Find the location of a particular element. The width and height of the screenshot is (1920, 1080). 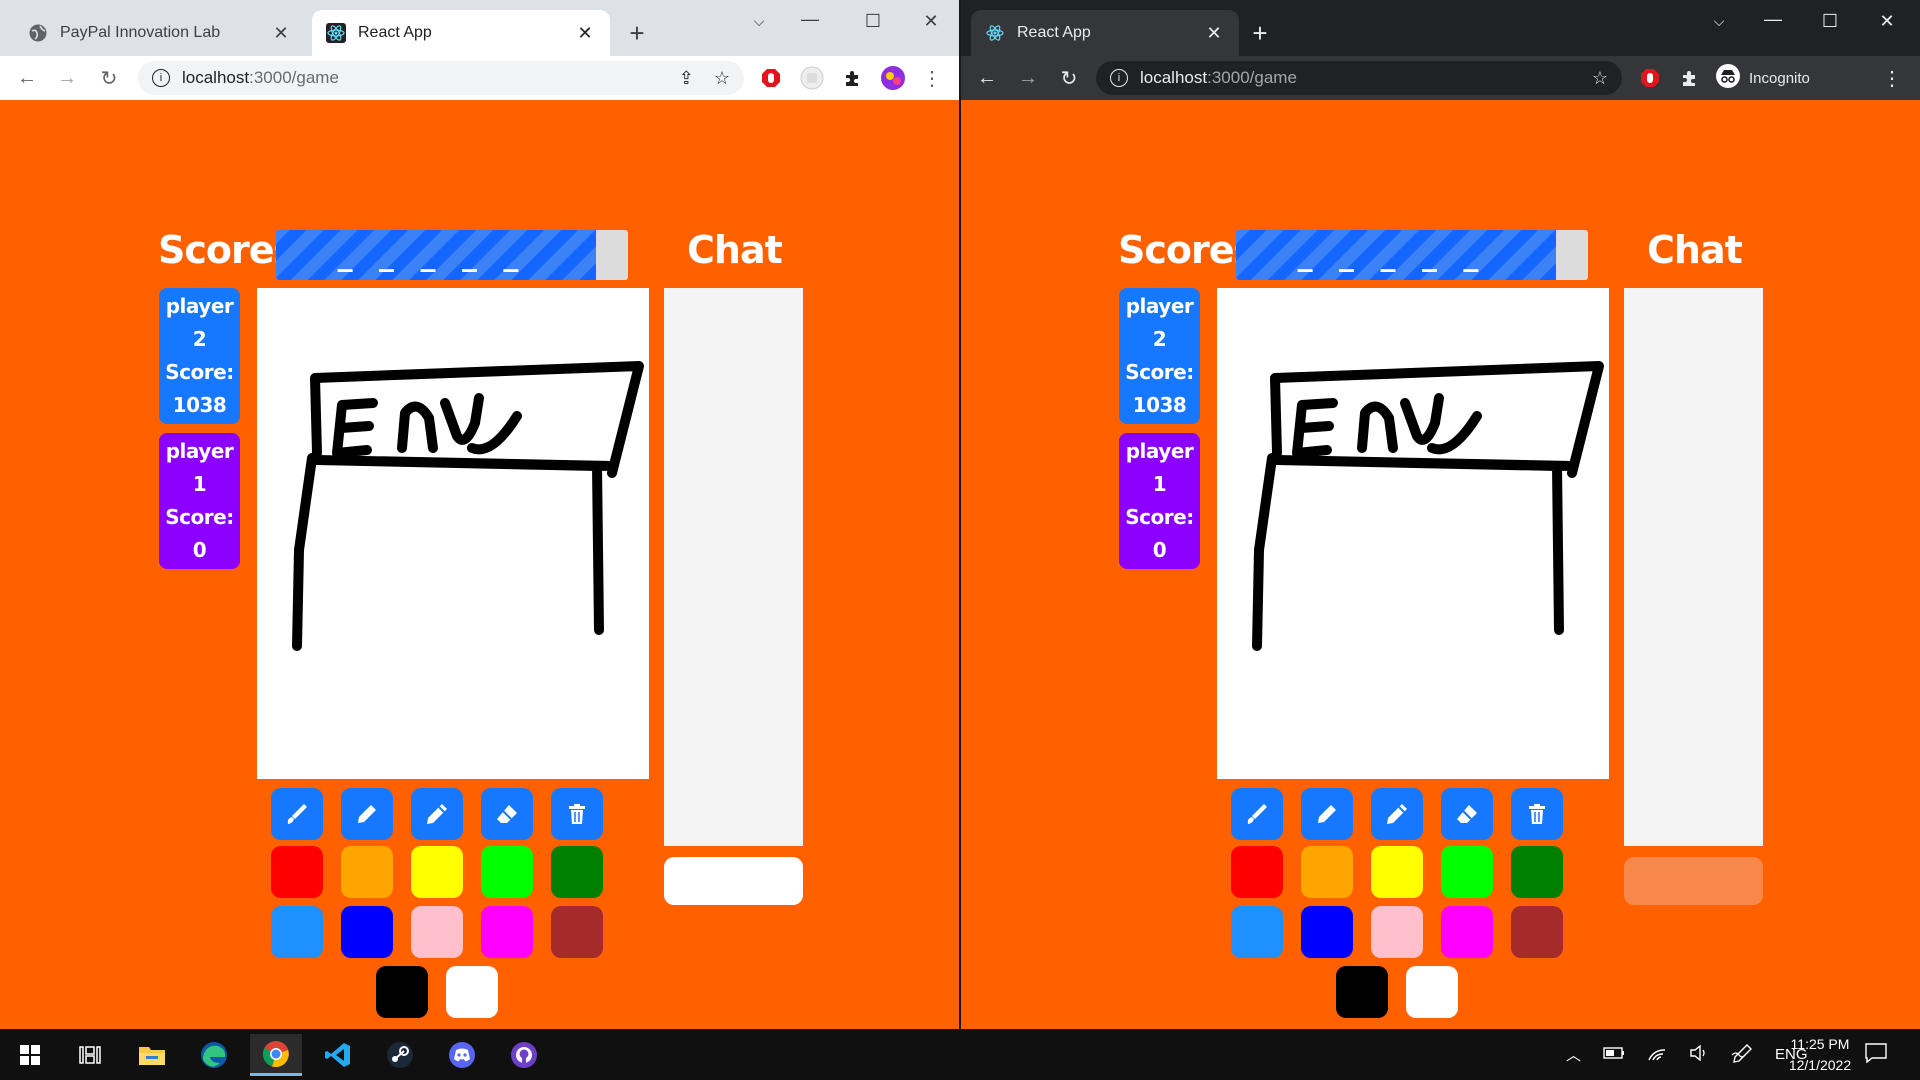

battery-icon is located at coordinates (1614, 1055).